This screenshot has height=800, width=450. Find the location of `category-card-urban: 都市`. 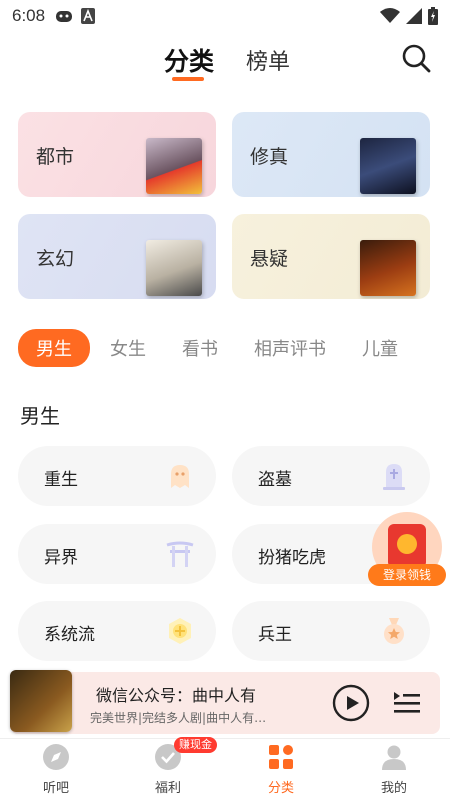

category-card-urban: 都市 is located at coordinates (117, 154).